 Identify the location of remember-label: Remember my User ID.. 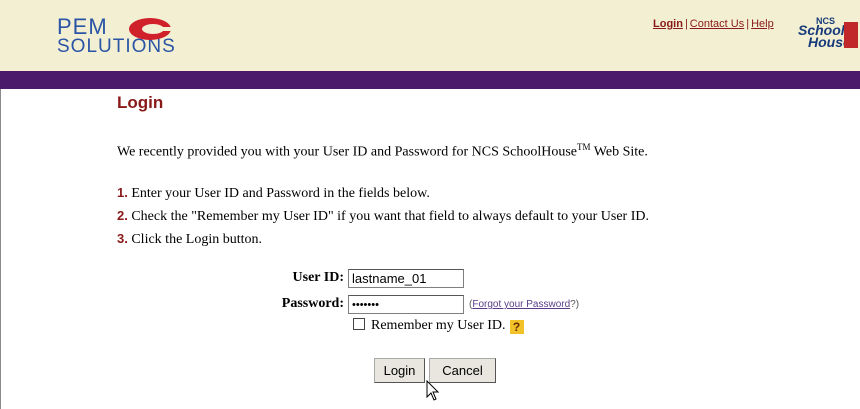
(438, 325).